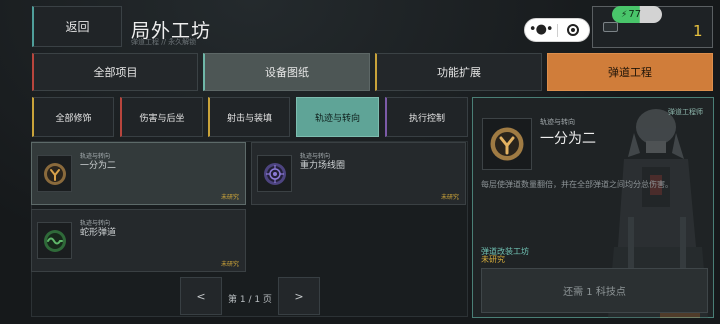  Describe the element at coordinates (164, 42) in the screenshot. I see `page-subtitle: 弹道工程 // 永久解锁` at that location.